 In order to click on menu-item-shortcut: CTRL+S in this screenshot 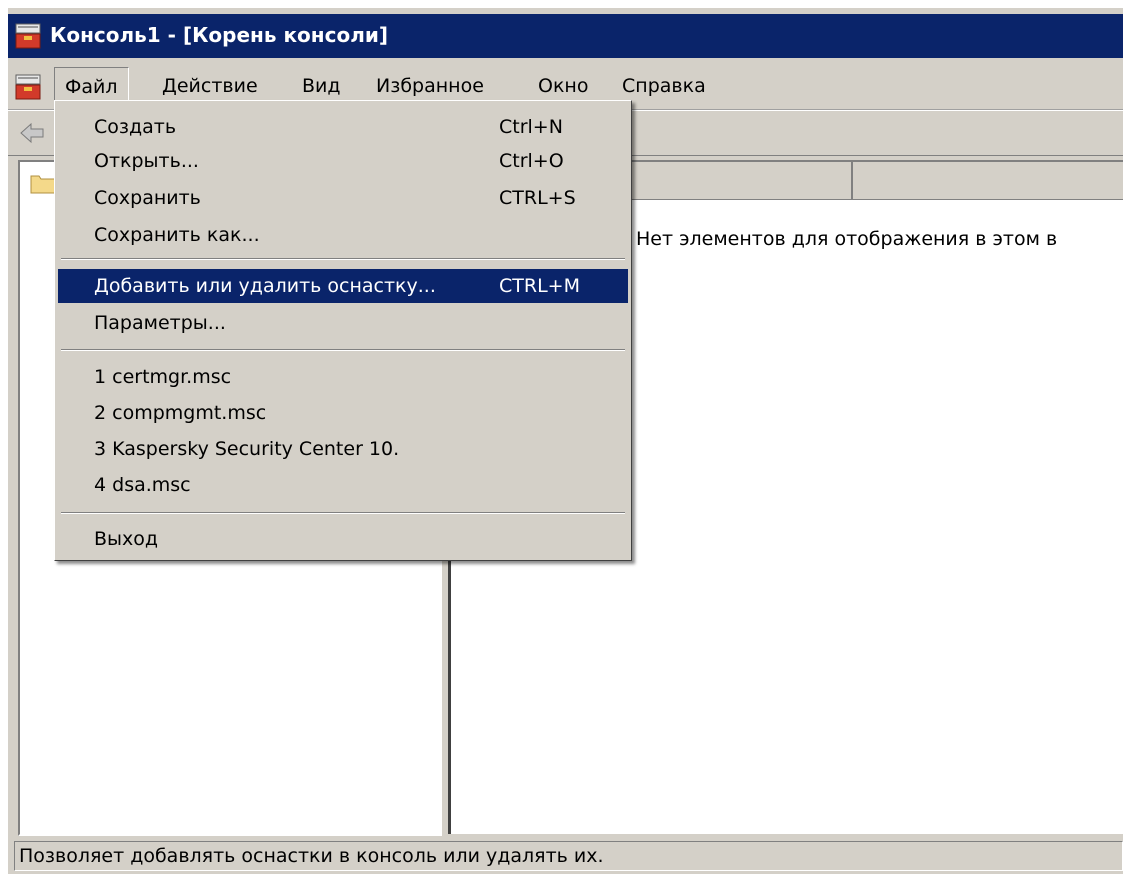, I will do `click(537, 198)`.